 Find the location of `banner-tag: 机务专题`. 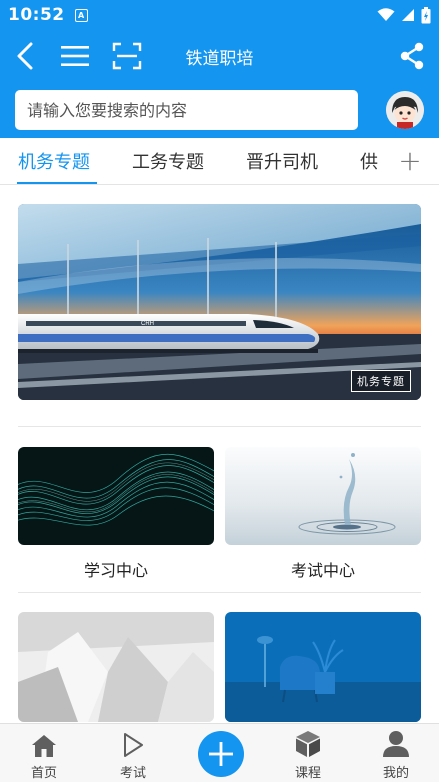

banner-tag: 机务专题 is located at coordinates (381, 381).